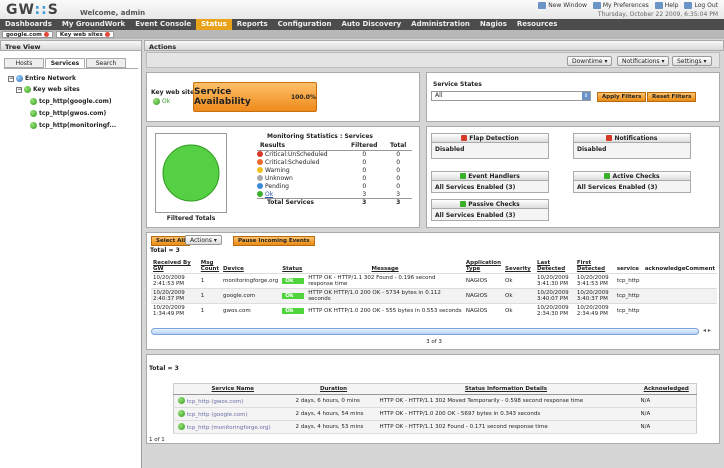 This screenshot has width=724, height=468. Describe the element at coordinates (562, 5) in the screenshot. I see `new-window-link: New Window` at that location.